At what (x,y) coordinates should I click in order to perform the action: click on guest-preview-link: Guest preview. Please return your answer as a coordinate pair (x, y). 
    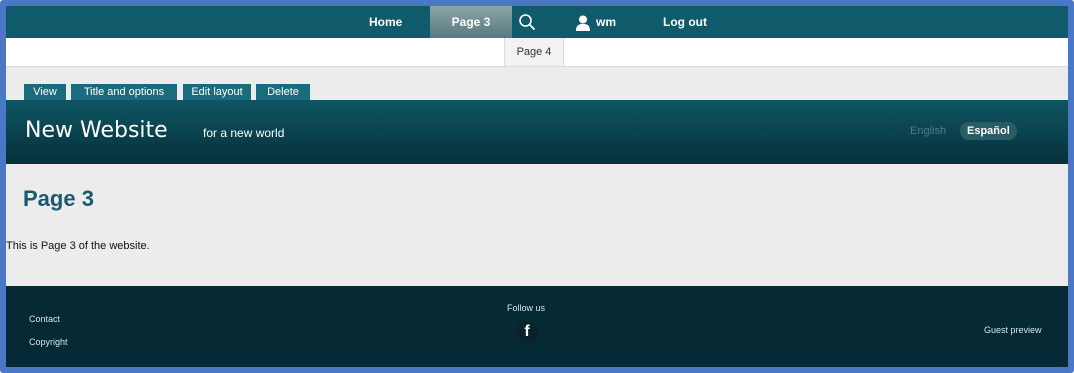
    Looking at the image, I should click on (1013, 330).